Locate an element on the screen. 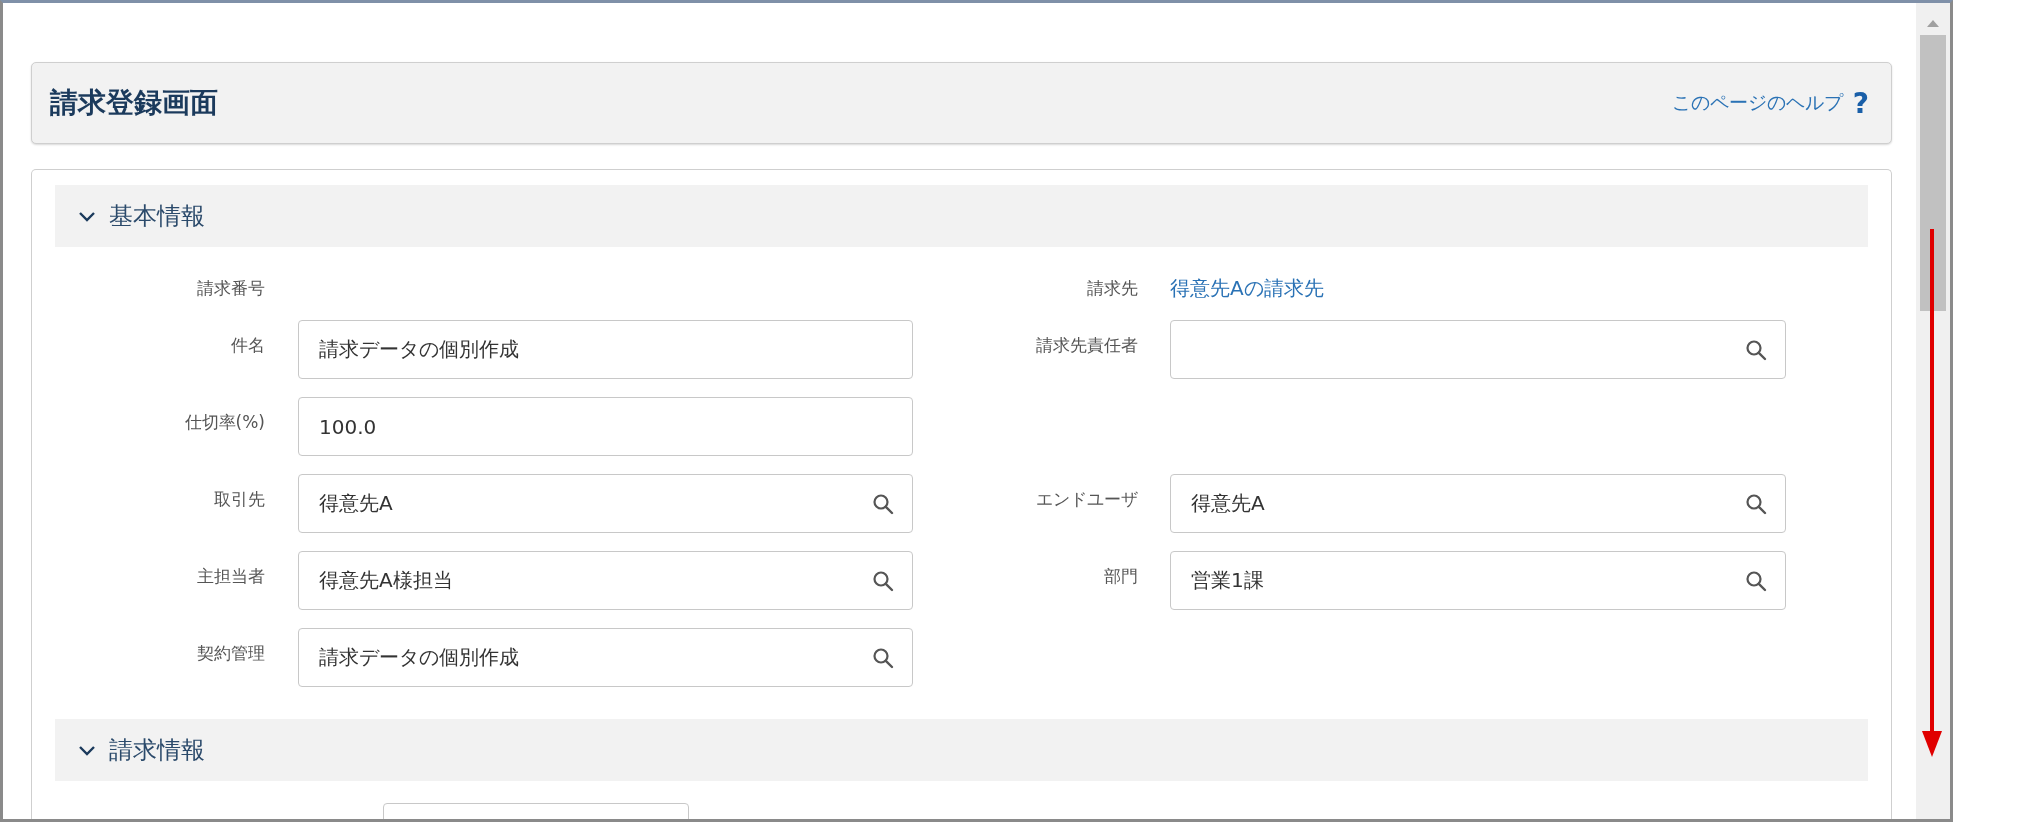  field-label: エンドユーザ is located at coordinates (1087, 499).